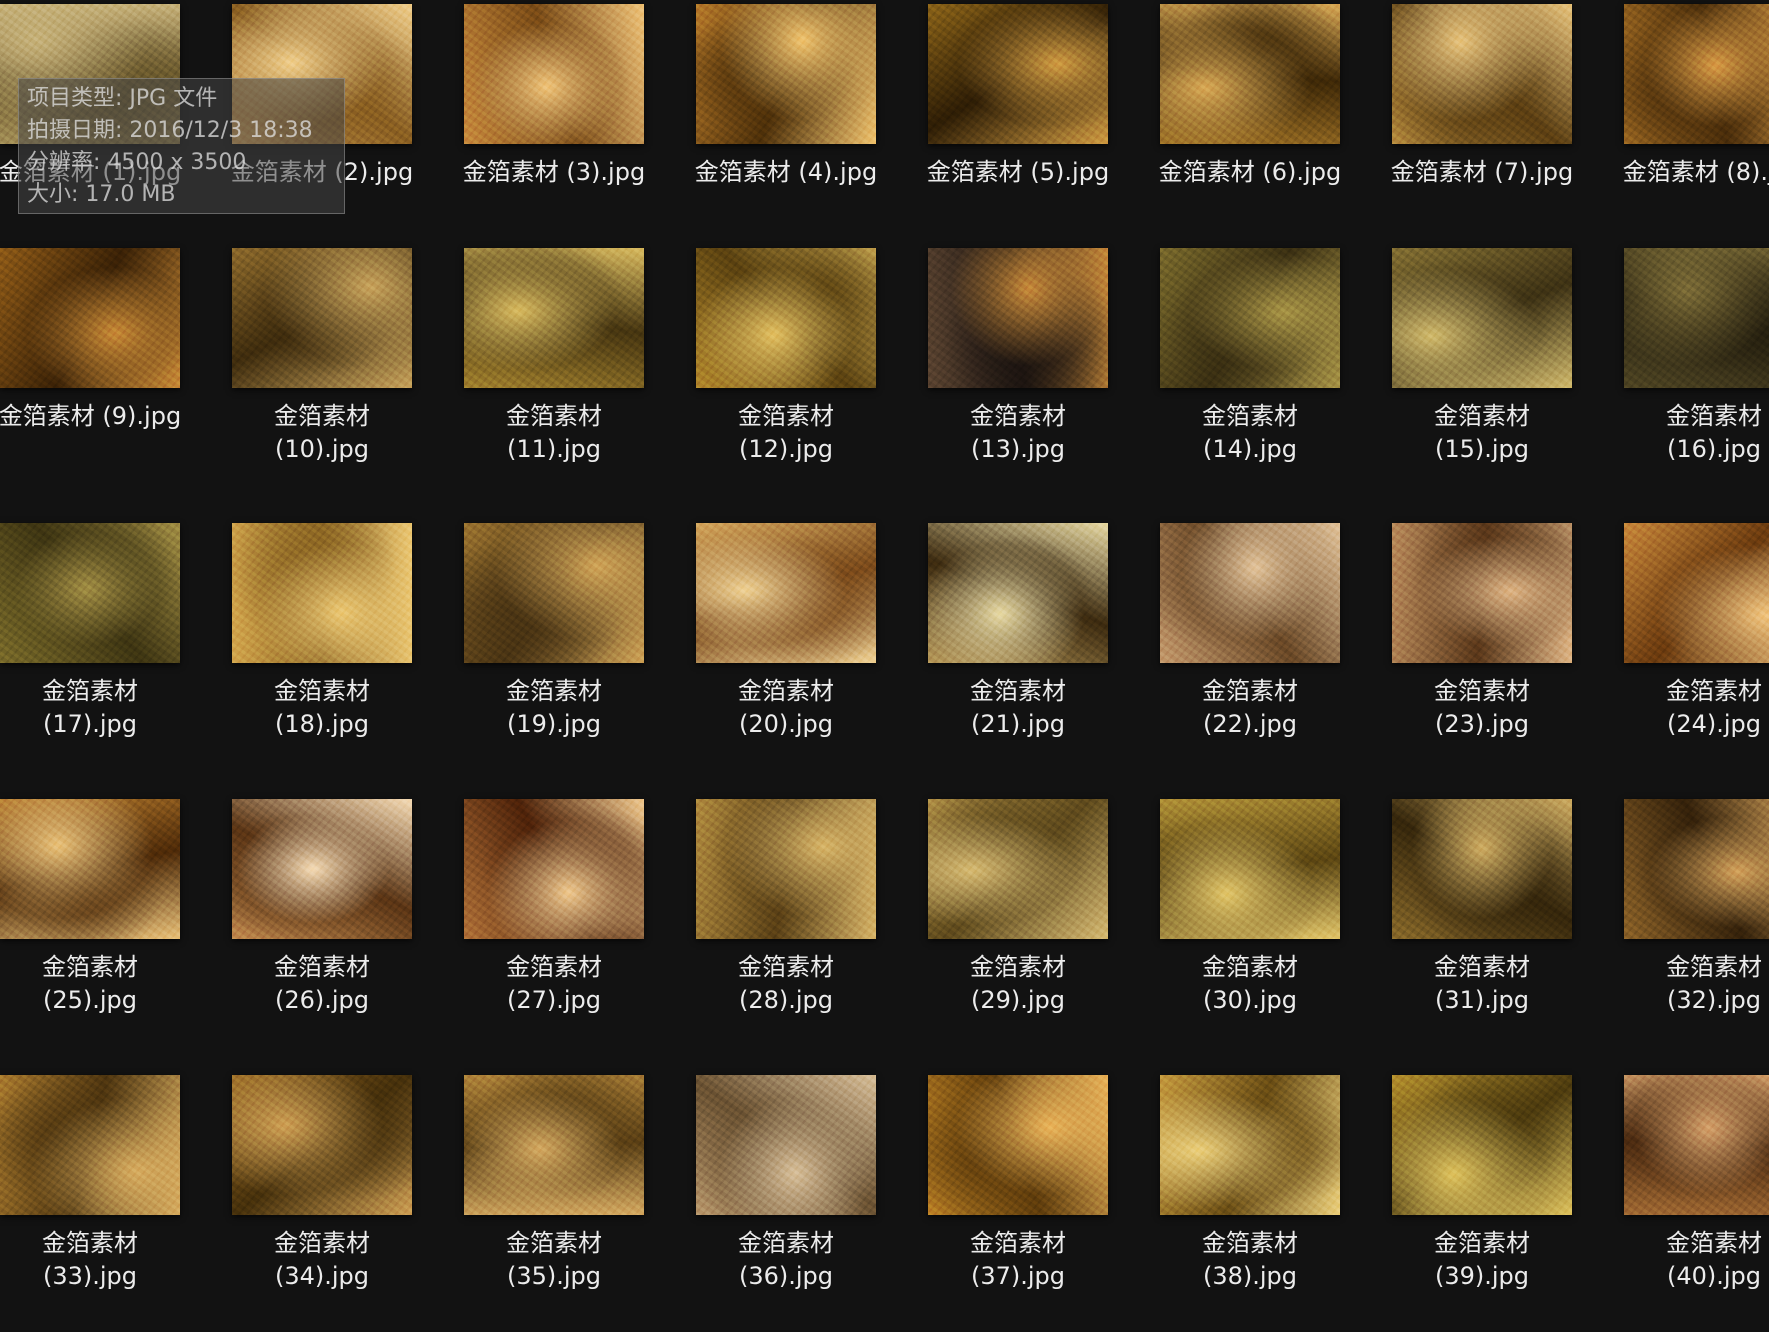 The width and height of the screenshot is (1769, 1332). What do you see at coordinates (1482, 172) in the screenshot?
I see `file-name-label: 金箔素材 (7).jpg` at bounding box center [1482, 172].